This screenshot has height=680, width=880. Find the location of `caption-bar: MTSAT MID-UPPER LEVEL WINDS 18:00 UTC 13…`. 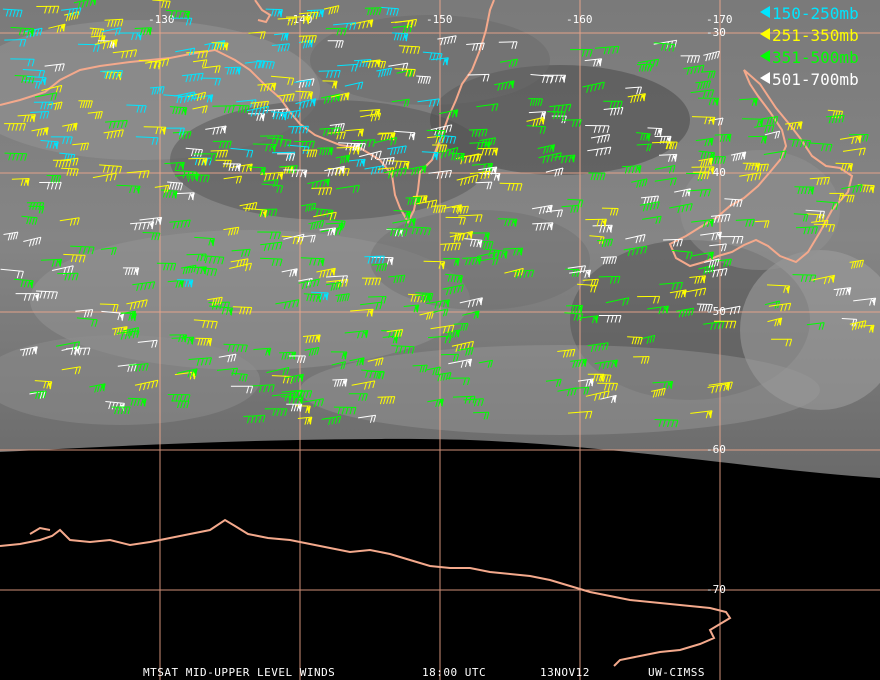

caption-bar: MTSAT MID-UPPER LEVEL WINDS 18:00 UTC 13… is located at coordinates (424, 672).